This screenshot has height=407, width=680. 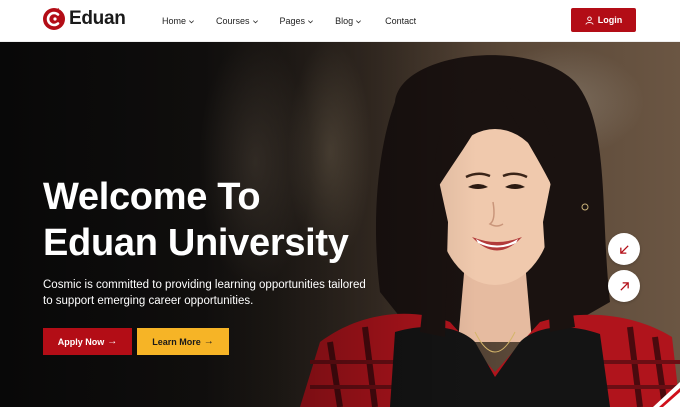 What do you see at coordinates (196, 243) in the screenshot?
I see `hero-title-line2: Eduan University` at bounding box center [196, 243].